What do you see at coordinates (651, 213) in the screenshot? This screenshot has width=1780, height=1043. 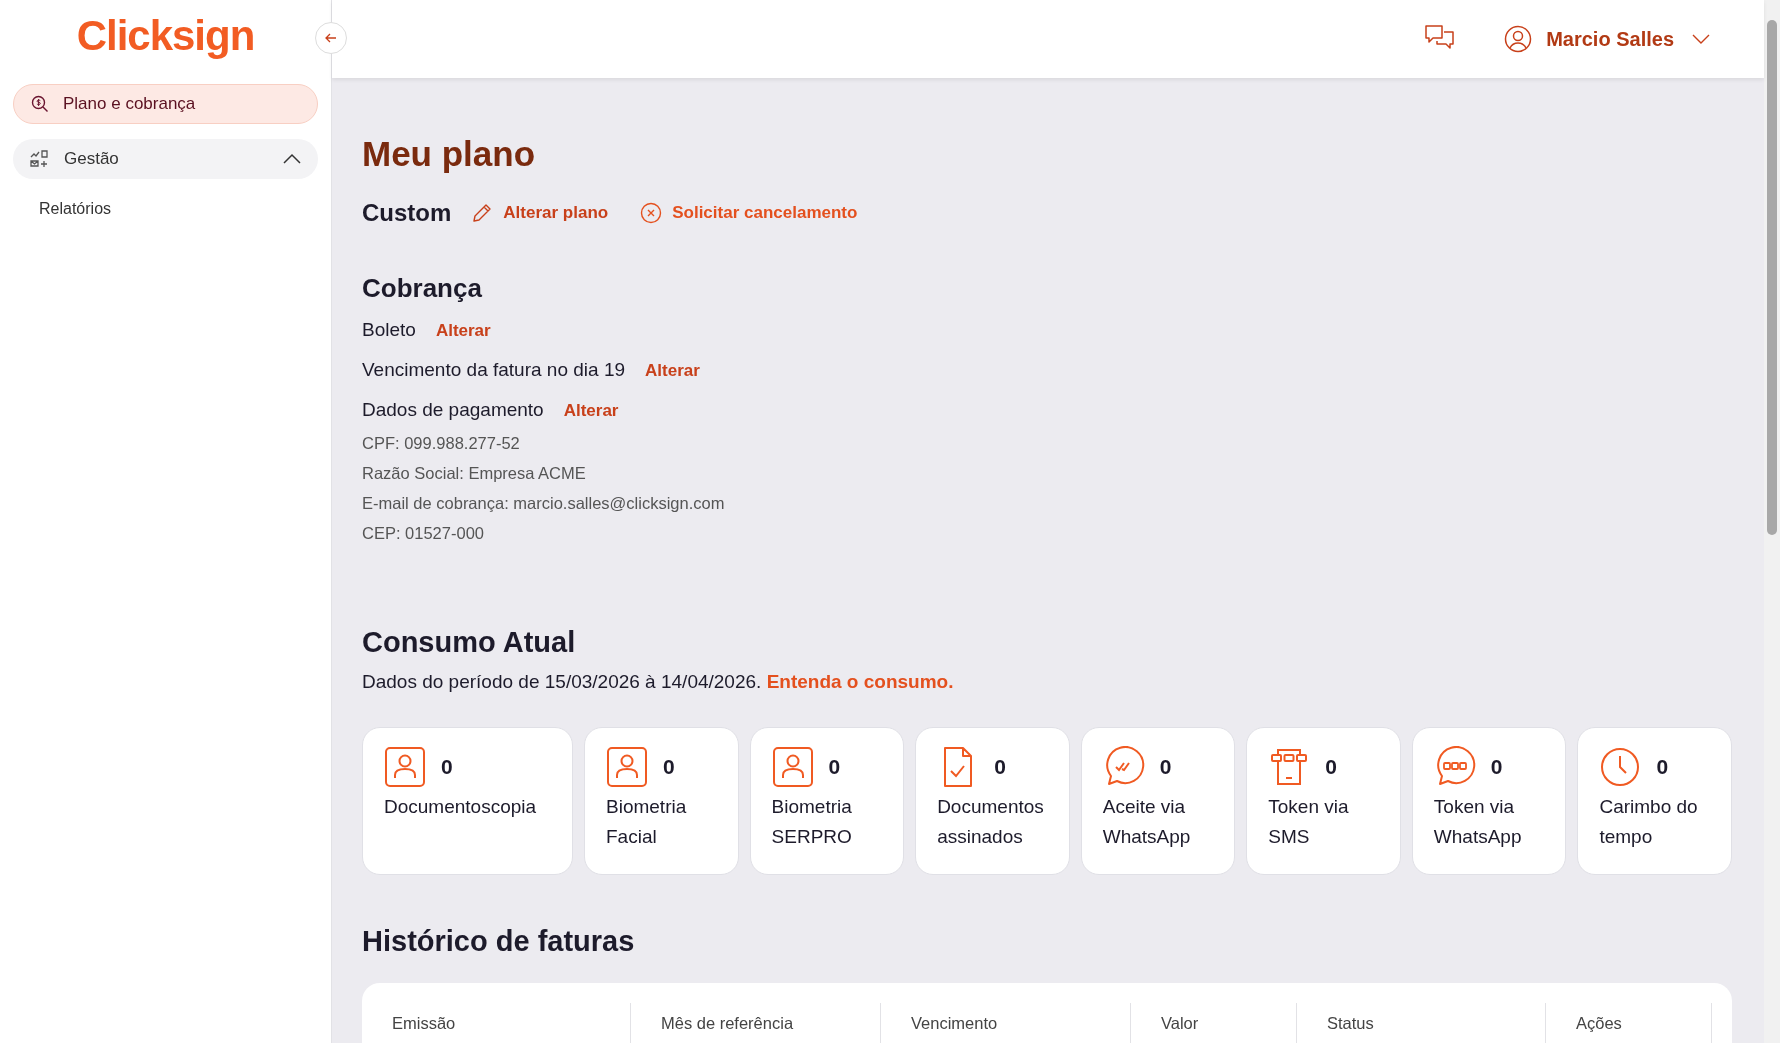 I see `cancel-icon` at bounding box center [651, 213].